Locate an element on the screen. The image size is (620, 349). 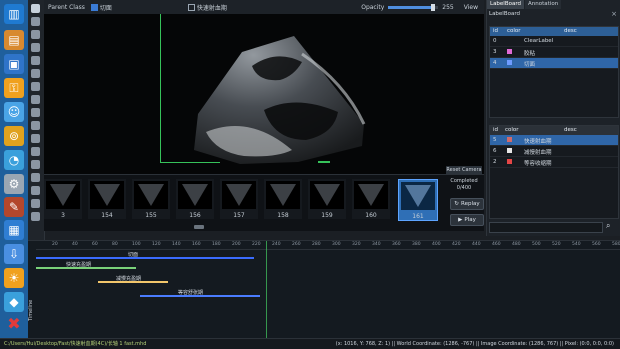
lock-icon: ⚿ is located at coordinates (14, 88).